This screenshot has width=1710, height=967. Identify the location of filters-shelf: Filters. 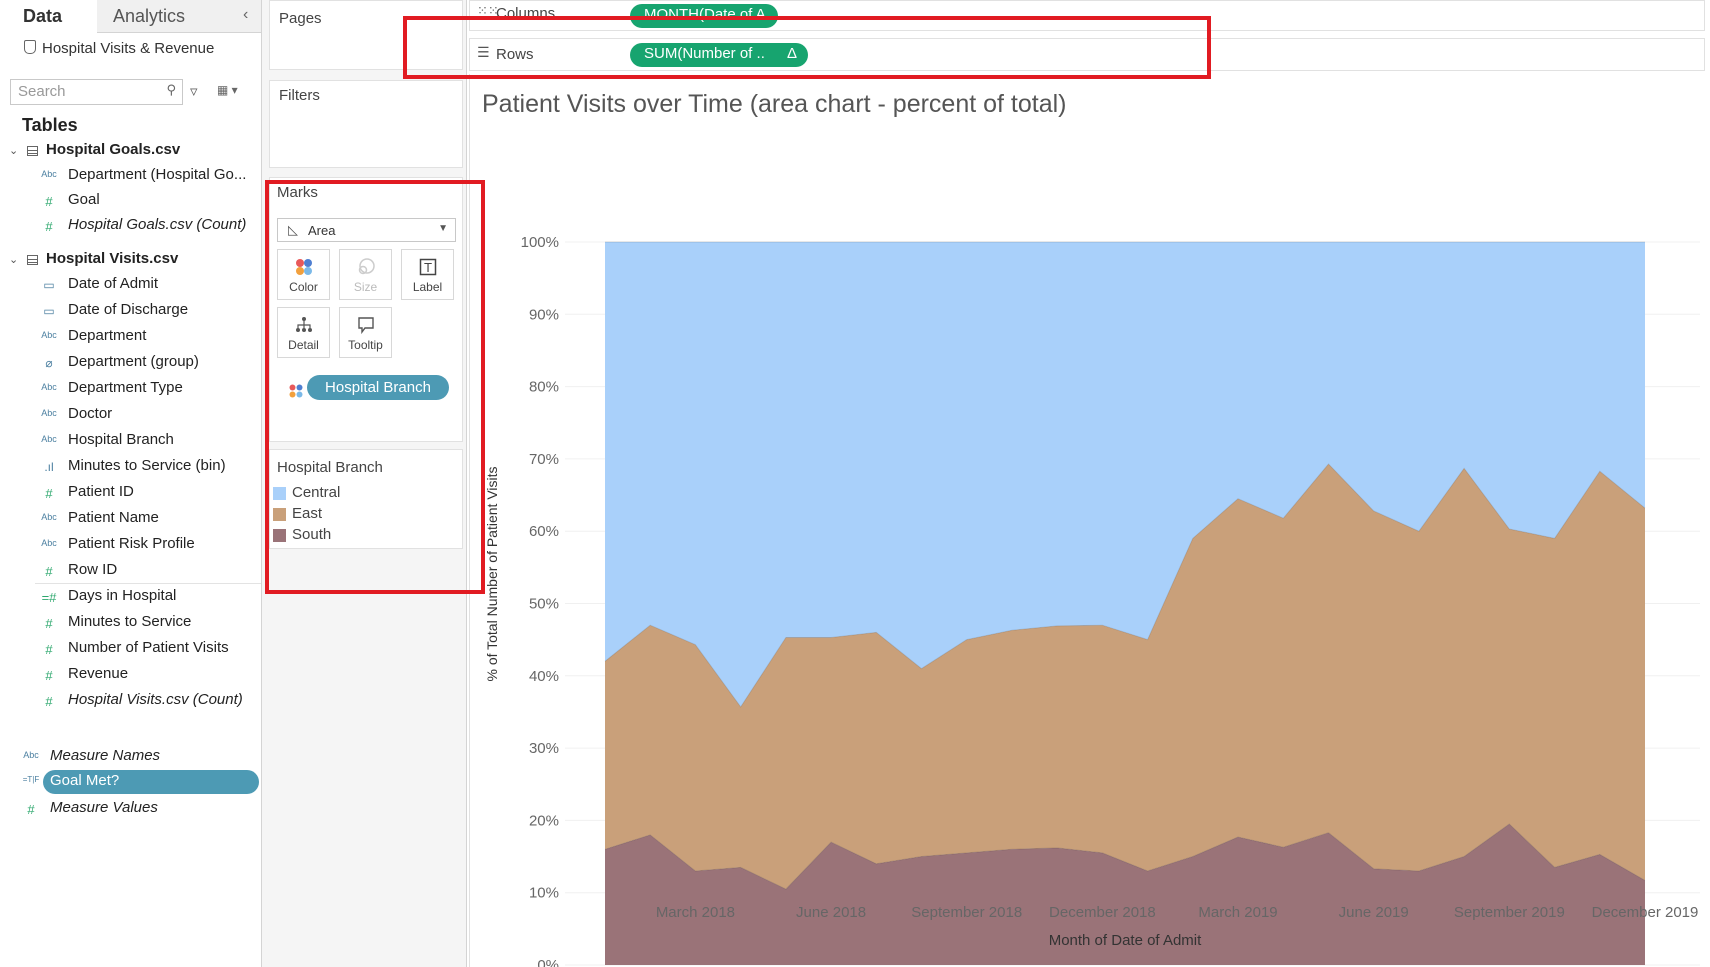
(366, 124).